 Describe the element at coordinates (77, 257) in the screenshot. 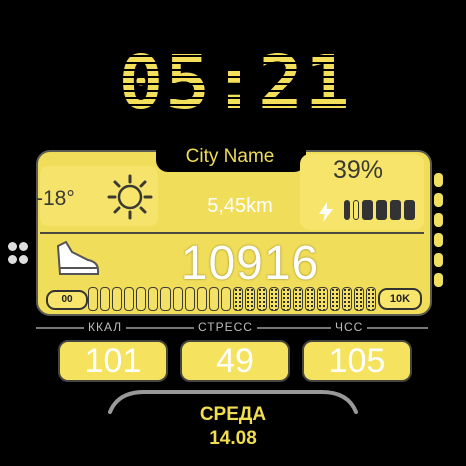

I see `shoe-icon` at that location.